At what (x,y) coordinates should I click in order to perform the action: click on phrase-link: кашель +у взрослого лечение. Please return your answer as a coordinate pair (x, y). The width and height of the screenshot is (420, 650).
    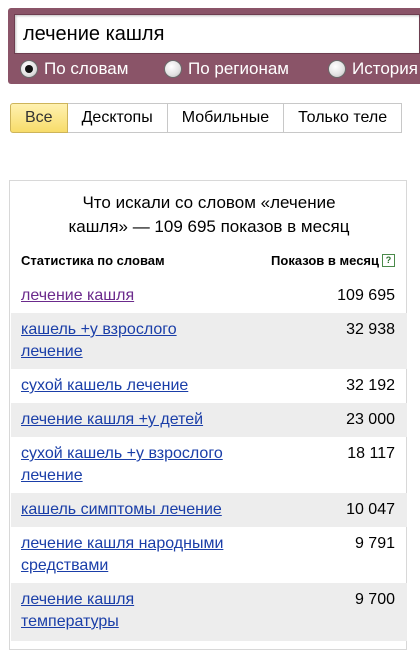
    Looking at the image, I should click on (111, 341).